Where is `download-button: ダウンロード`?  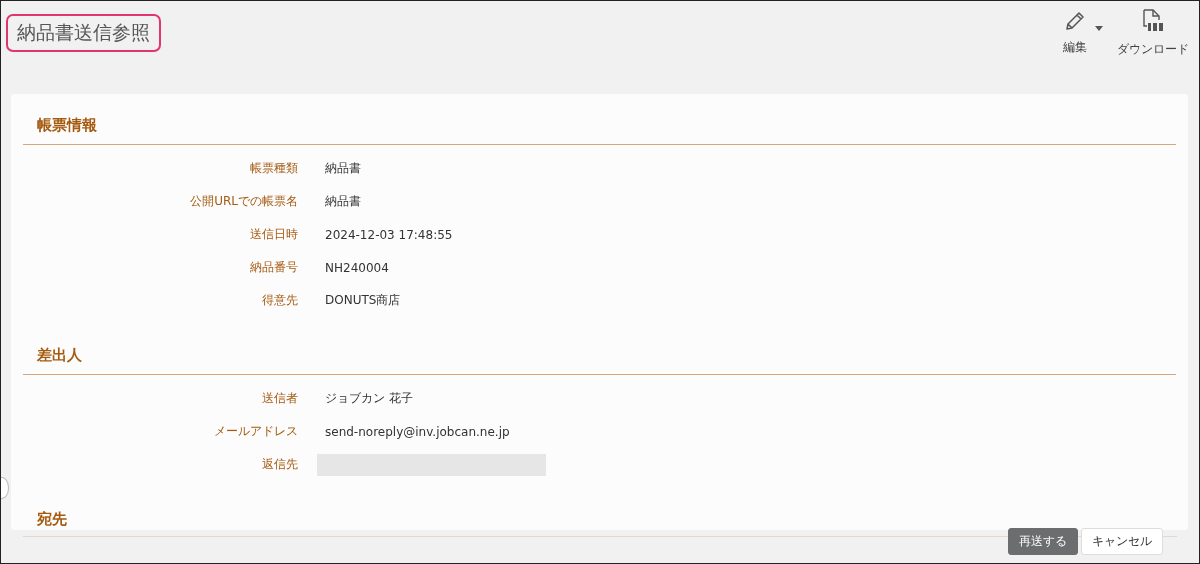 download-button: ダウンロード is located at coordinates (1153, 33).